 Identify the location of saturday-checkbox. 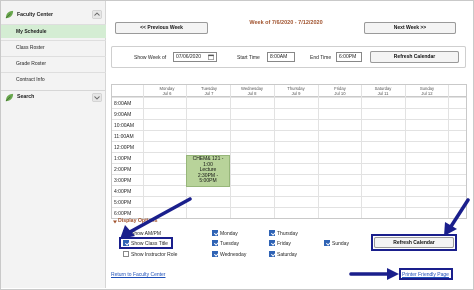
(272, 254).